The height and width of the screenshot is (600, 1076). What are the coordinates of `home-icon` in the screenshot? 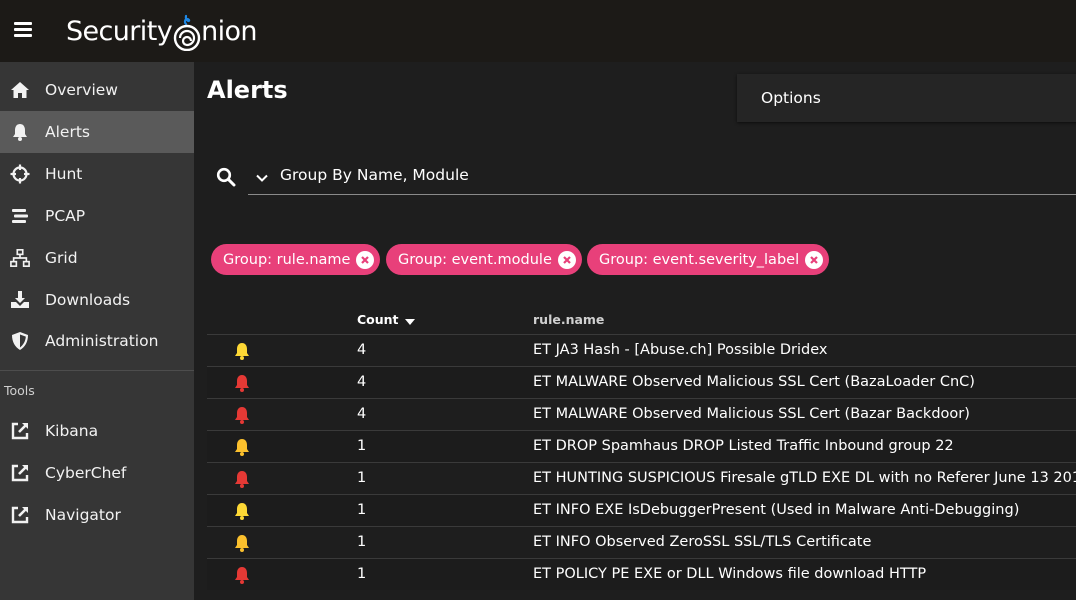 It's located at (20, 90).